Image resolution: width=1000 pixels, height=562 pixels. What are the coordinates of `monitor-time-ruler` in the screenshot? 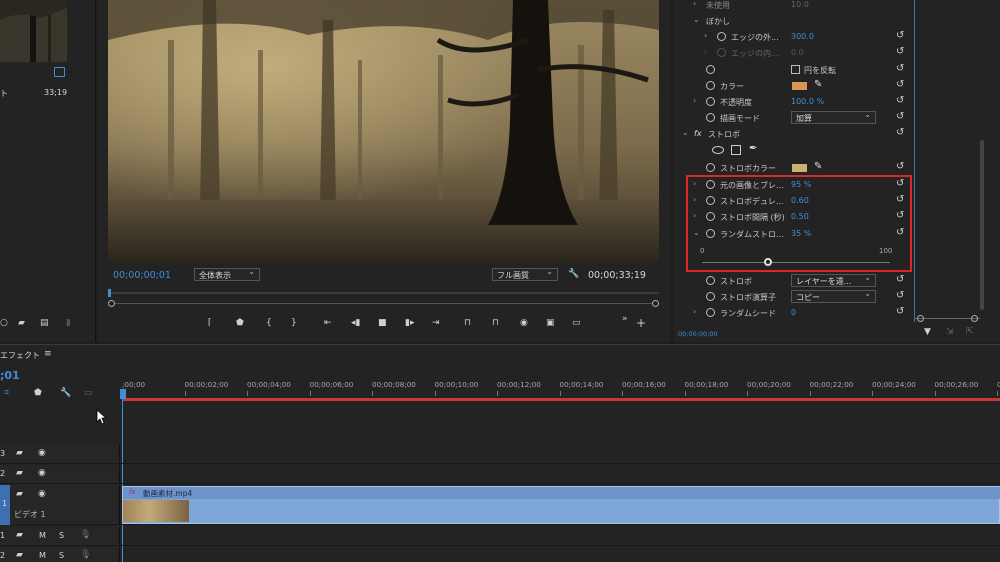 It's located at (383, 293).